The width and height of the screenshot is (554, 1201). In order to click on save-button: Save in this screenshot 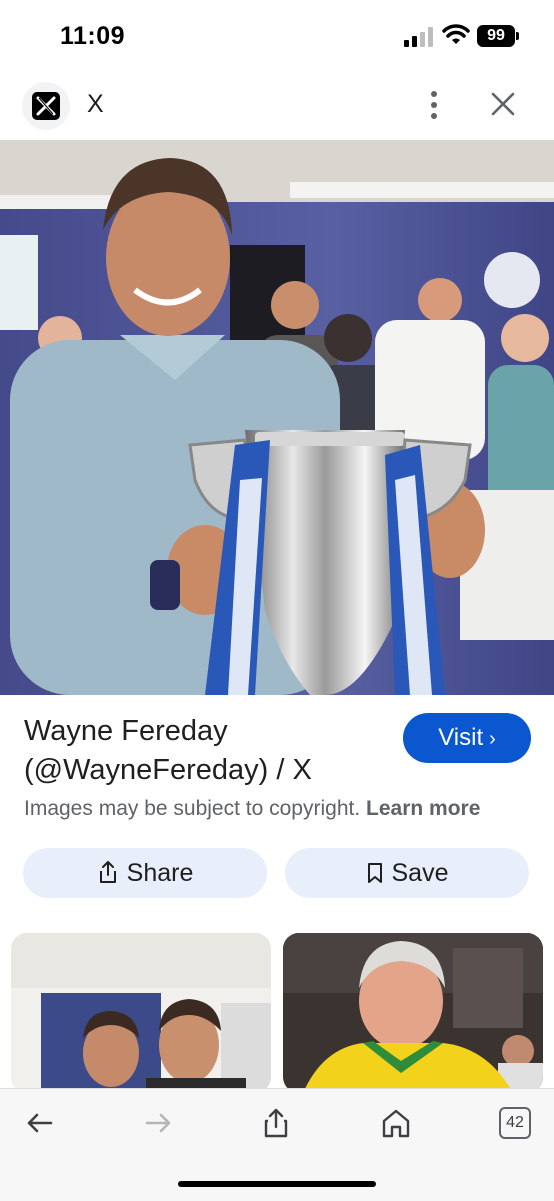, I will do `click(407, 873)`.